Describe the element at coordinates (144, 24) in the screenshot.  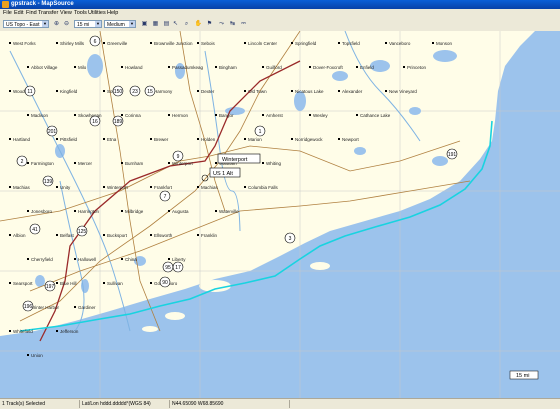
I see `vehicle-icon: ▣` at that location.